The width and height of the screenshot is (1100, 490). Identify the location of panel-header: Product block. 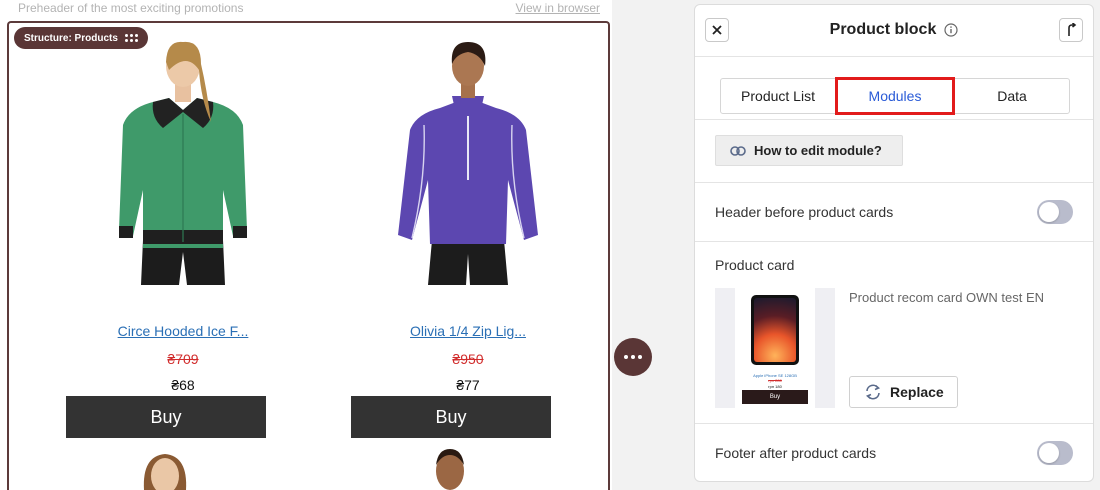
(894, 31).